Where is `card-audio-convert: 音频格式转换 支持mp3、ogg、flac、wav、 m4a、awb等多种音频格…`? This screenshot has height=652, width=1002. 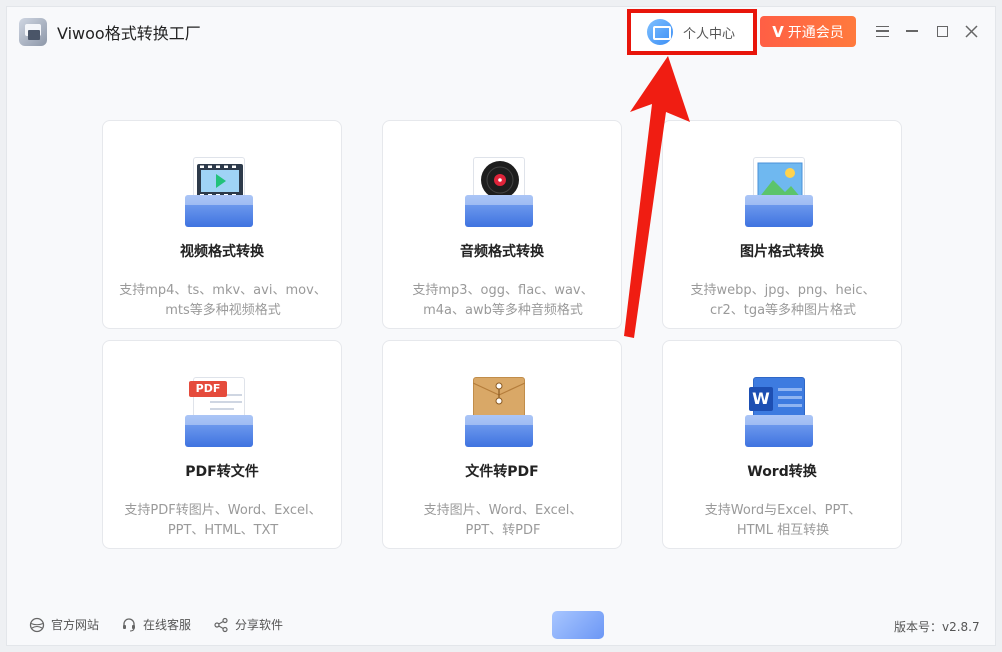 card-audio-convert: 音频格式转换 支持mp3、ogg、flac、wav、 m4a、awb等多种音频格… is located at coordinates (502, 224).